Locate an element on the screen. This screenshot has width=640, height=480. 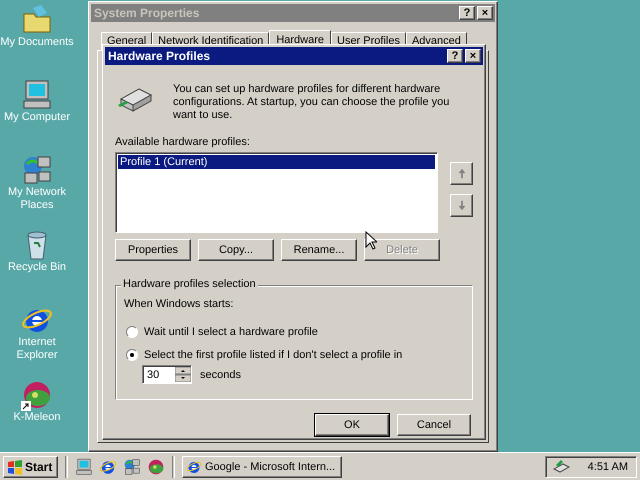
window-title: Hardware Profiles is located at coordinates (160, 56).